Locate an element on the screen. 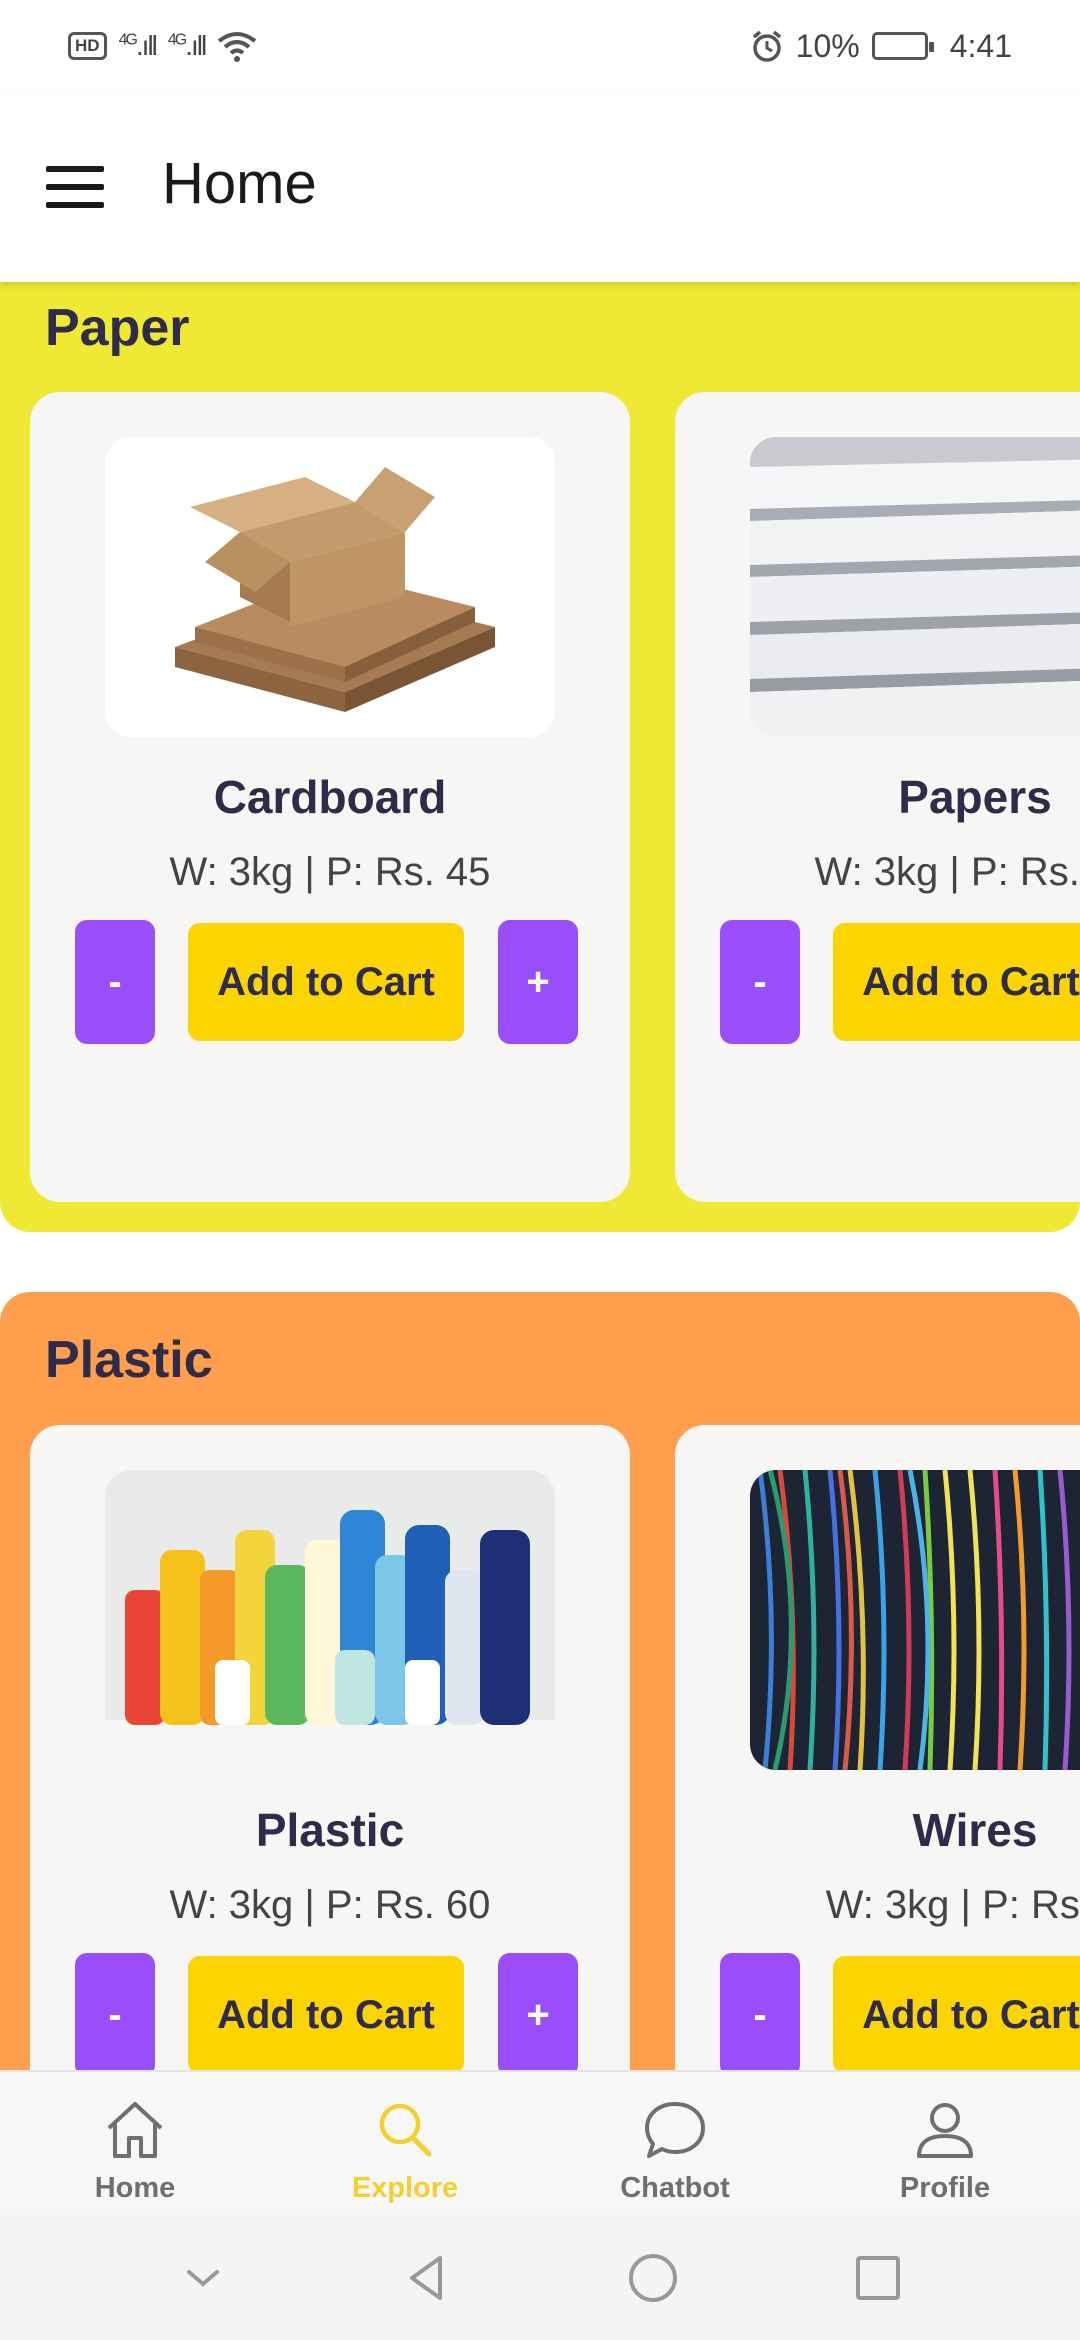 The image size is (1080, 2340). hamburger-menu-icon is located at coordinates (75, 187).